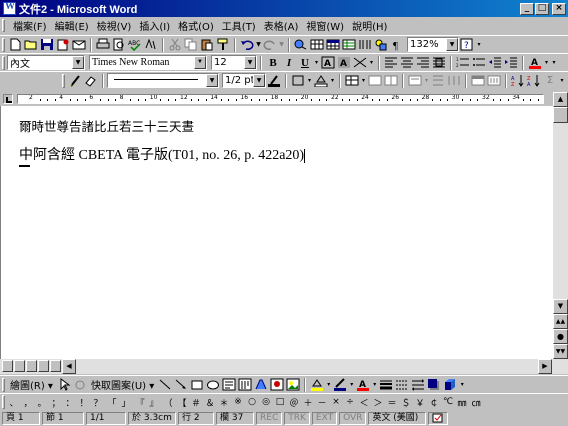 This screenshot has height=426, width=568. Describe the element at coordinates (238, 402) in the screenshot. I see `symbol-button: ※` at that location.